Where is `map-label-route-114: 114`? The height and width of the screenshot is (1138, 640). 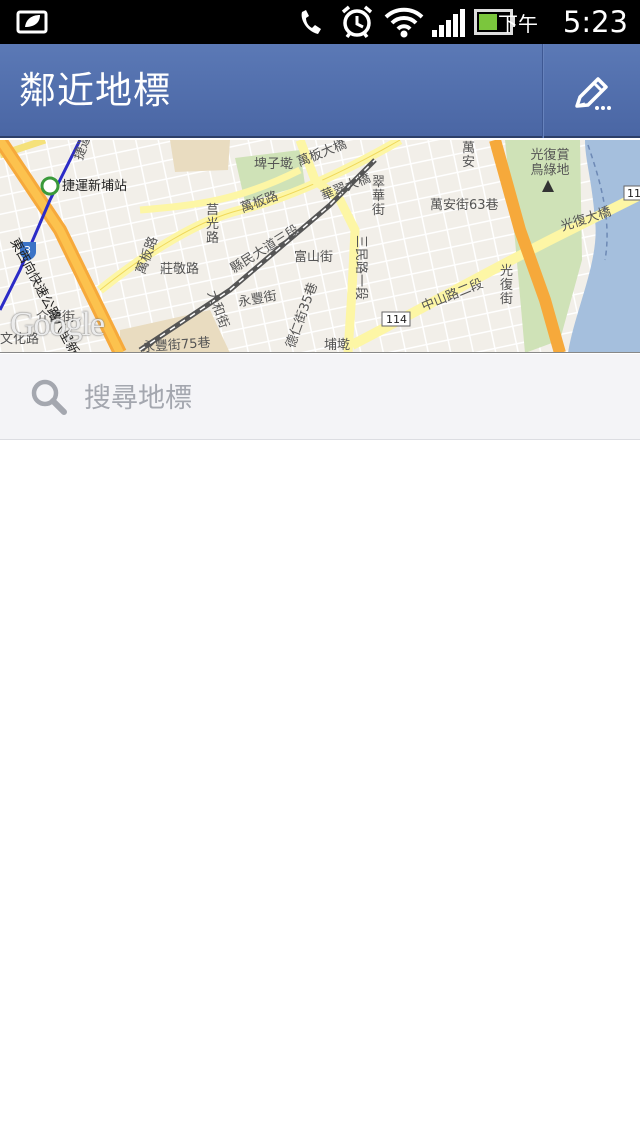
map-label-route-114: 114 is located at coordinates (396, 319).